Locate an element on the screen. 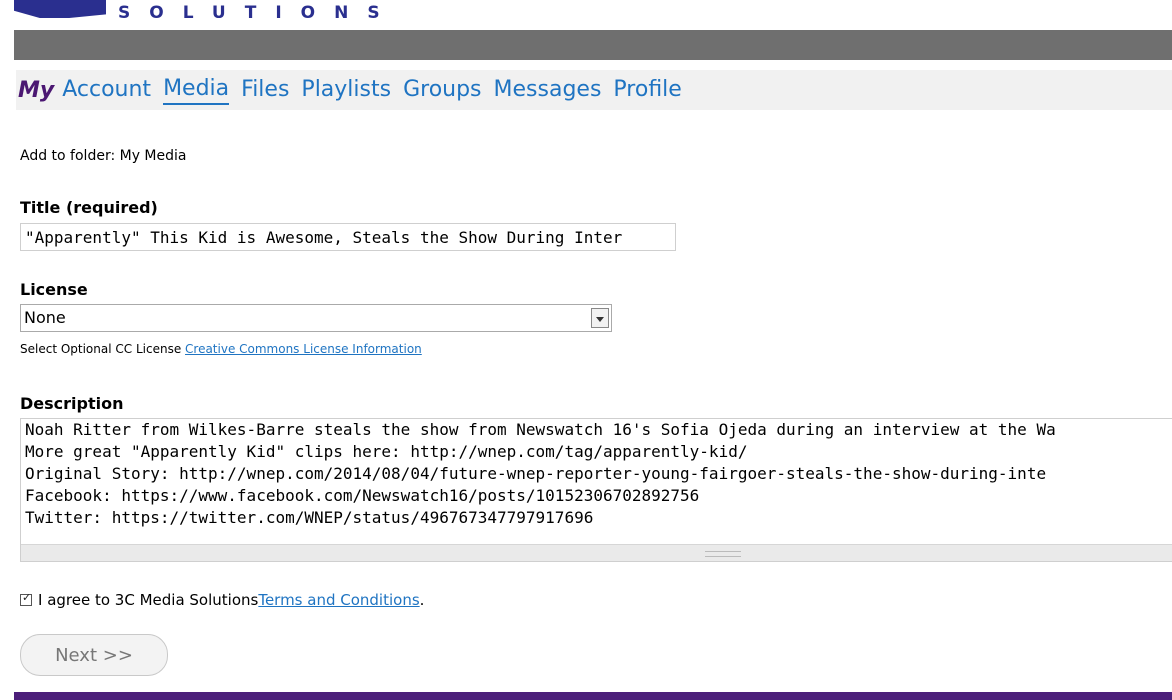 The height and width of the screenshot is (700, 1172). scrollbar-grip-icon is located at coordinates (723, 554).